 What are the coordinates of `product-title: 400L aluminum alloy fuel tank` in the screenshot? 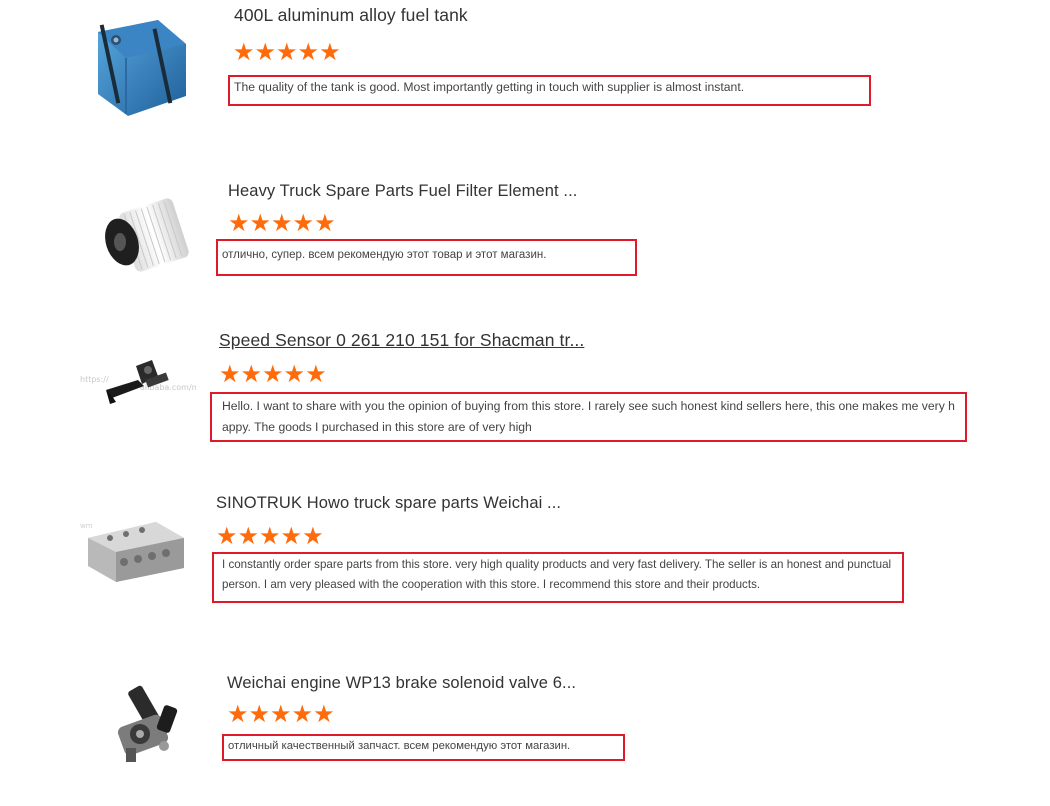 It's located at (351, 15).